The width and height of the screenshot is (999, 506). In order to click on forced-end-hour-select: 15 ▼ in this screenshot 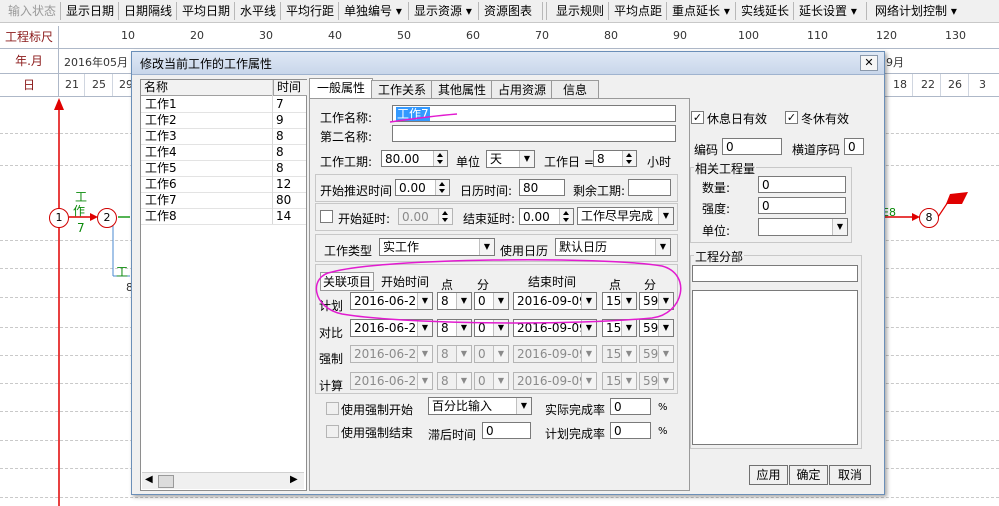, I will do `click(619, 354)`.